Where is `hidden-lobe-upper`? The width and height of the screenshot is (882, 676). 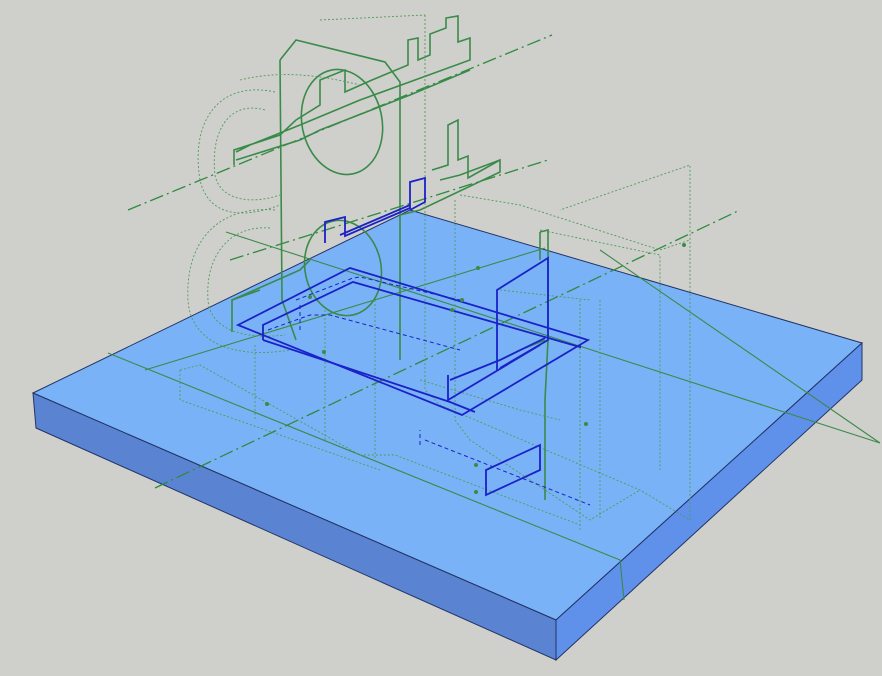
hidden-lobe-upper is located at coordinates (239, 151).